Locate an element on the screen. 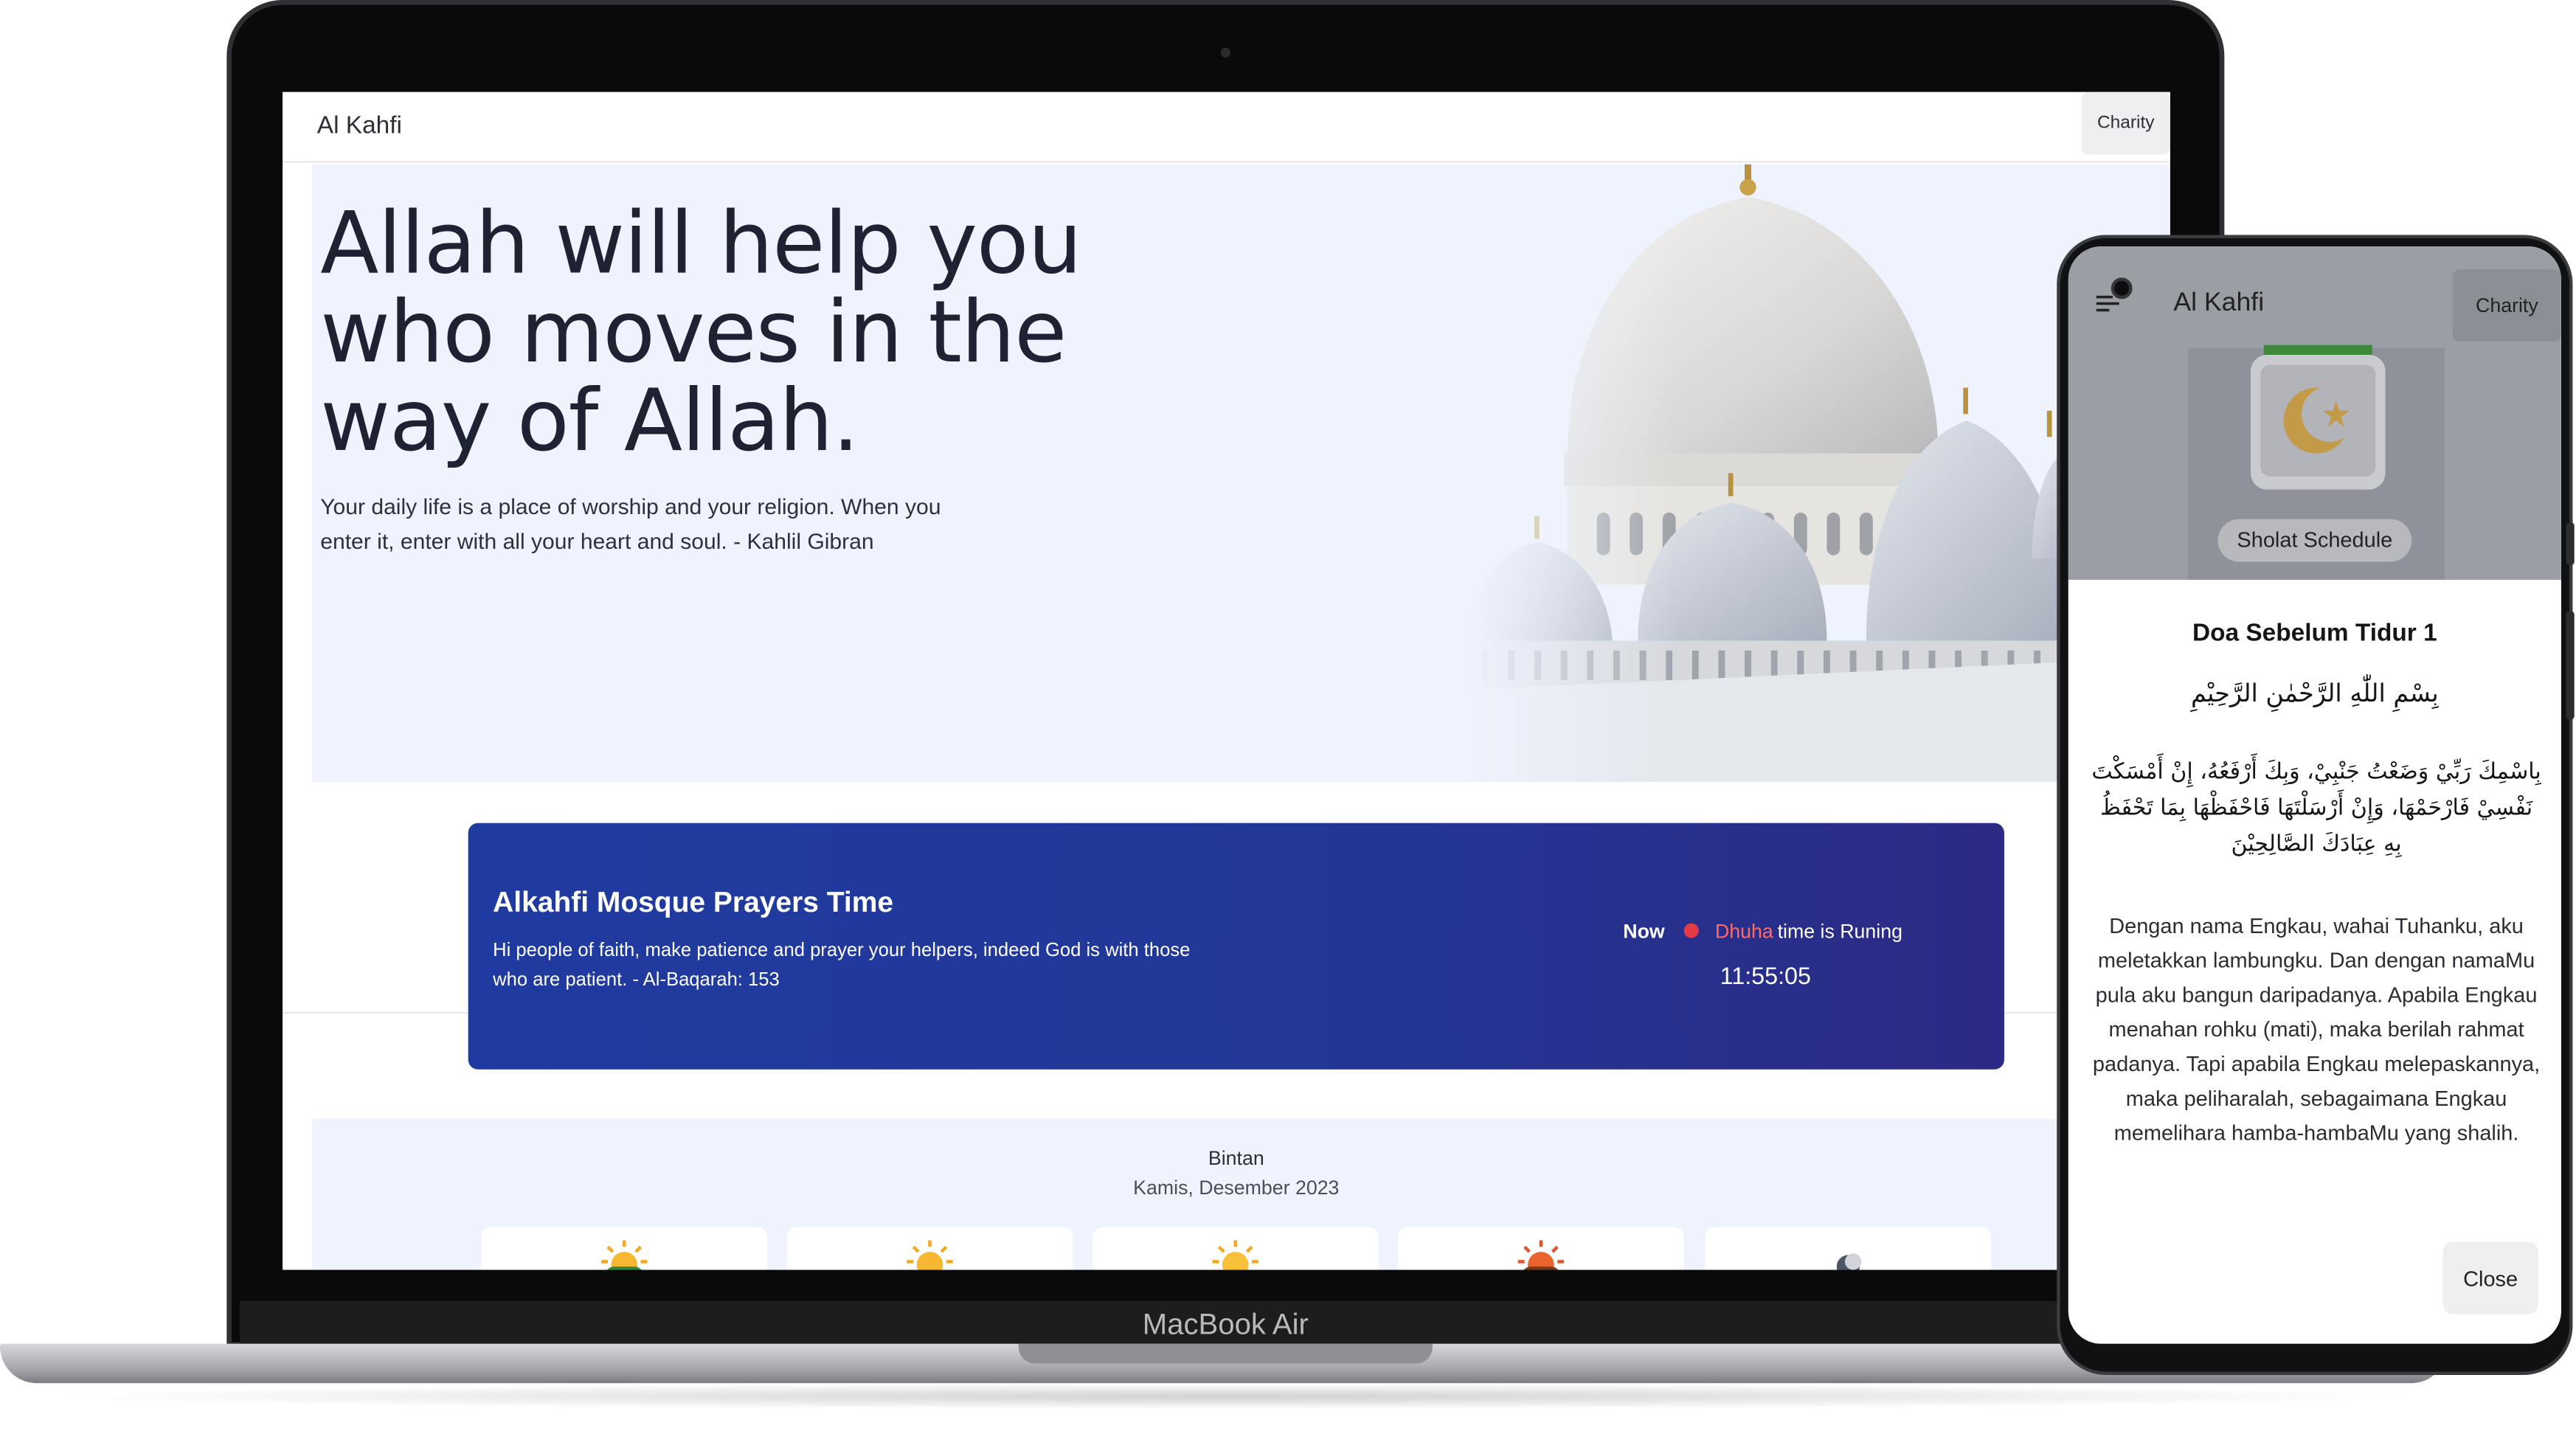 This screenshot has height=1434, width=2576. modal-title: Doa Sebelum Tidur 1 is located at coordinates (2315, 633).